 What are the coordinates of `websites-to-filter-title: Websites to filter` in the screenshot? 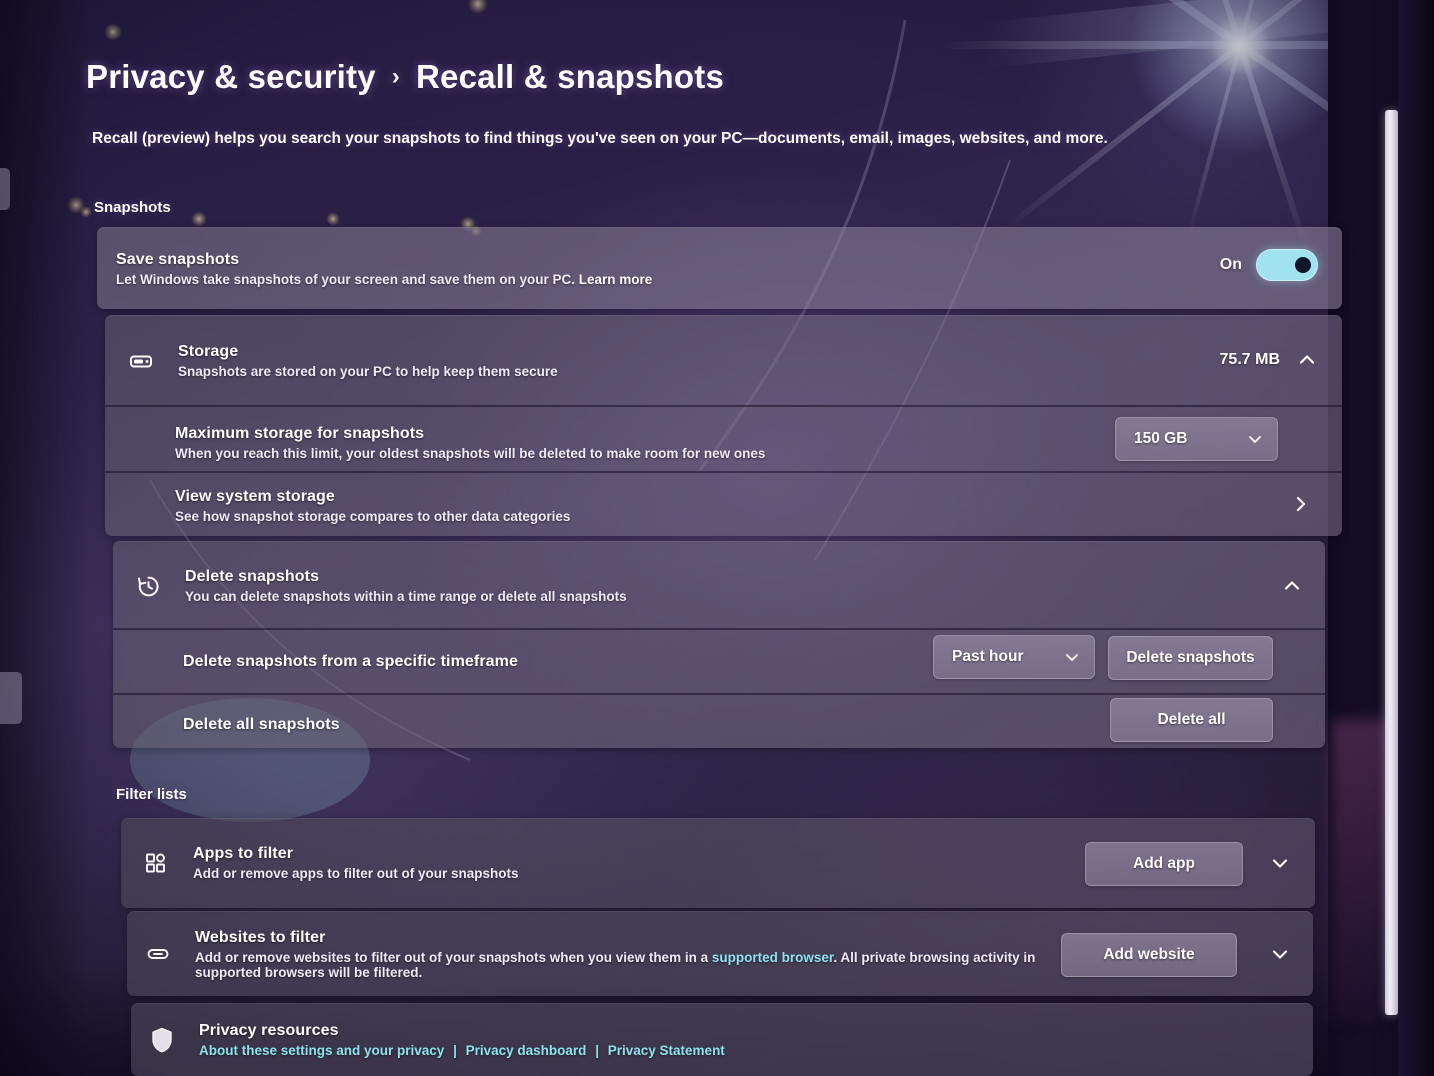 It's located at (260, 937).